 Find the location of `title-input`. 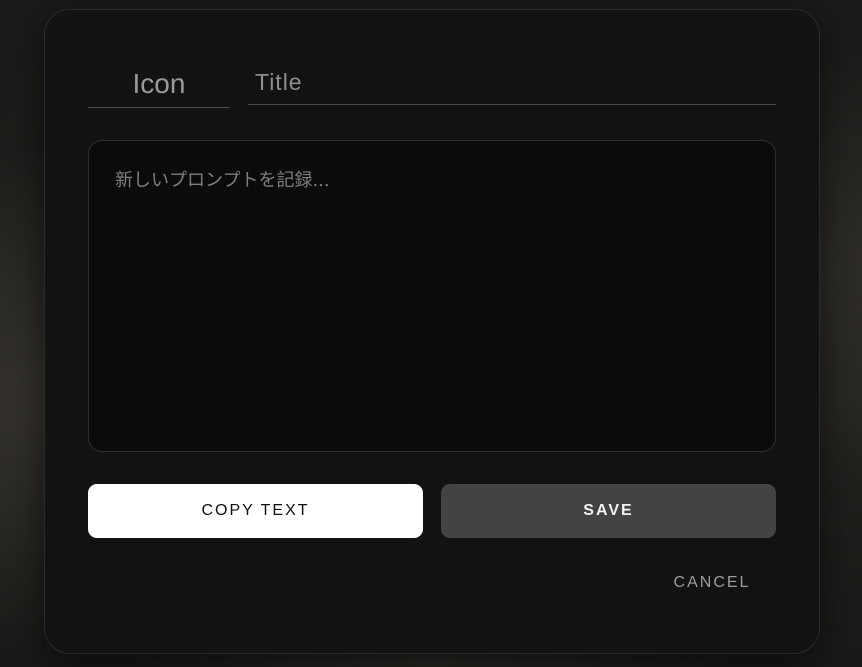

title-input is located at coordinates (512, 82).